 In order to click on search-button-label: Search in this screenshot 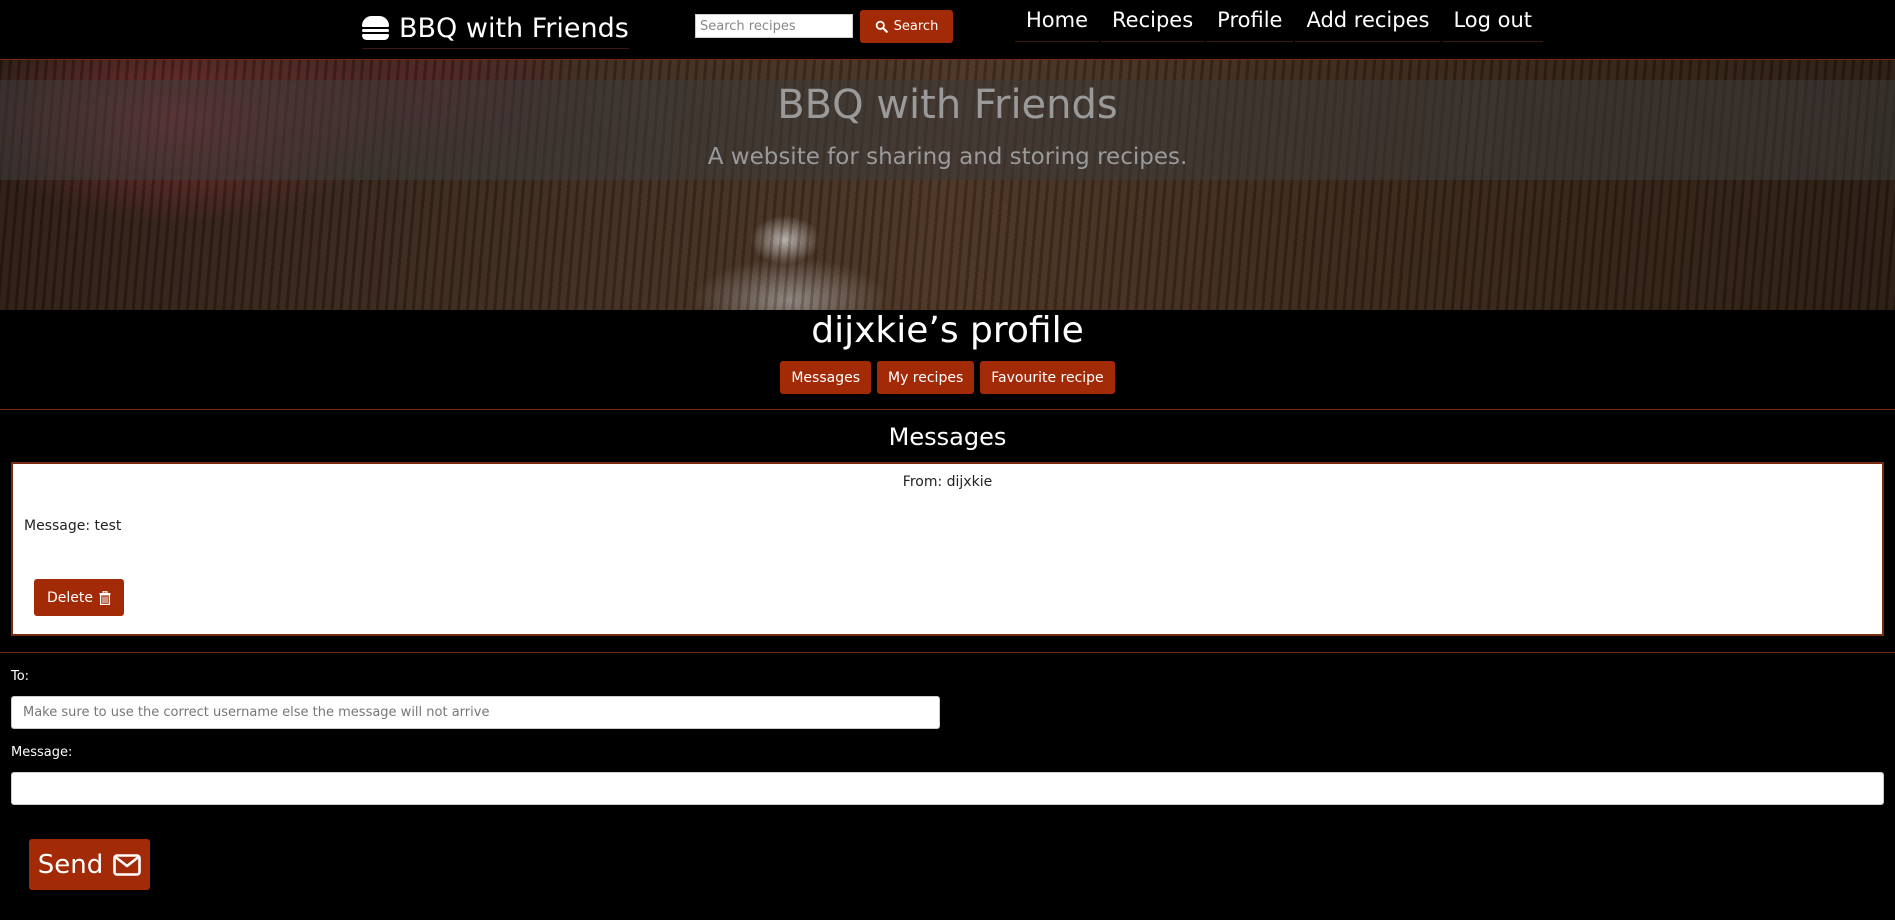, I will do `click(916, 26)`.